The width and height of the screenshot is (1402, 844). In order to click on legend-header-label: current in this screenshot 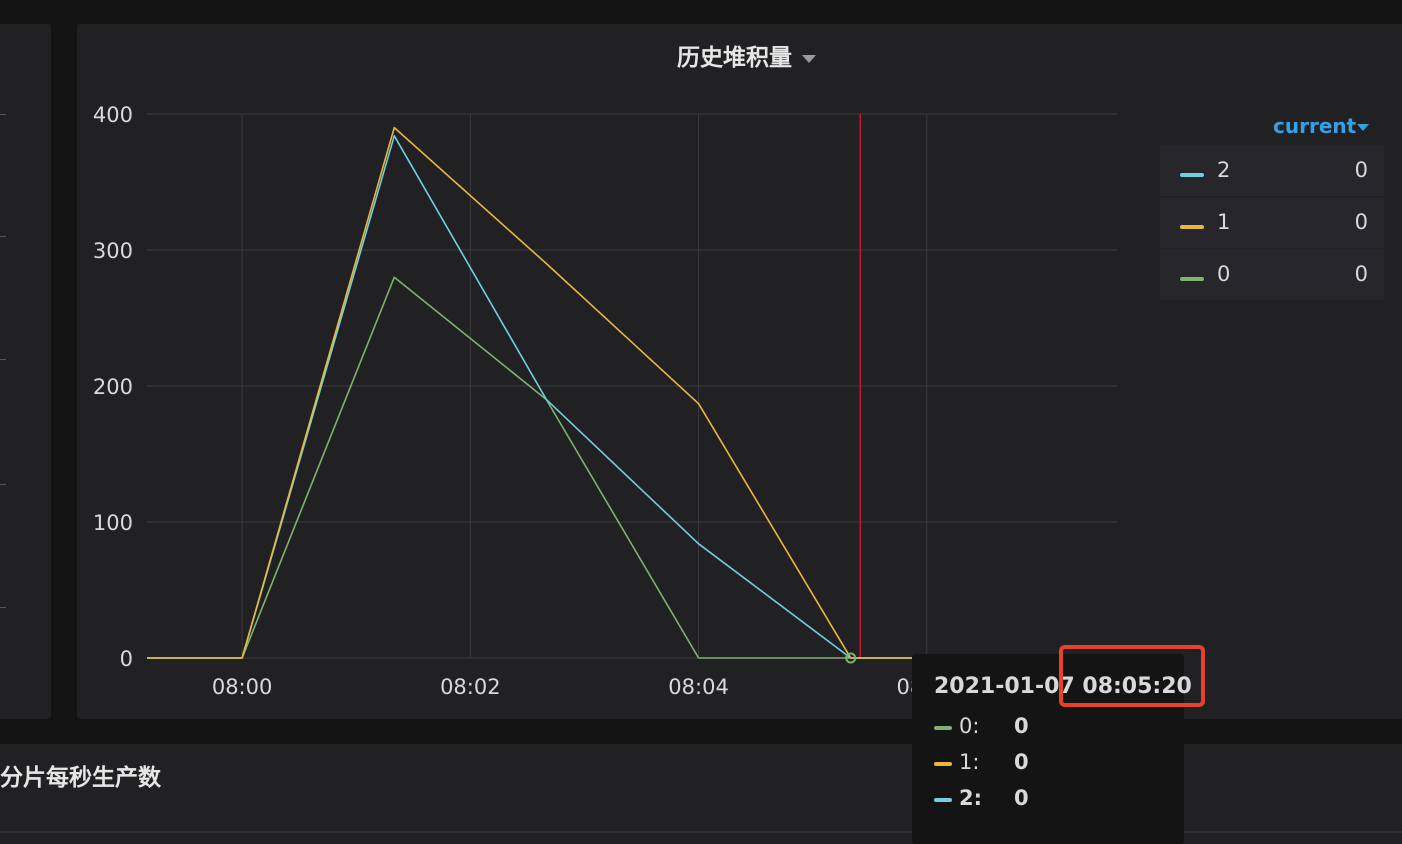, I will do `click(1315, 126)`.